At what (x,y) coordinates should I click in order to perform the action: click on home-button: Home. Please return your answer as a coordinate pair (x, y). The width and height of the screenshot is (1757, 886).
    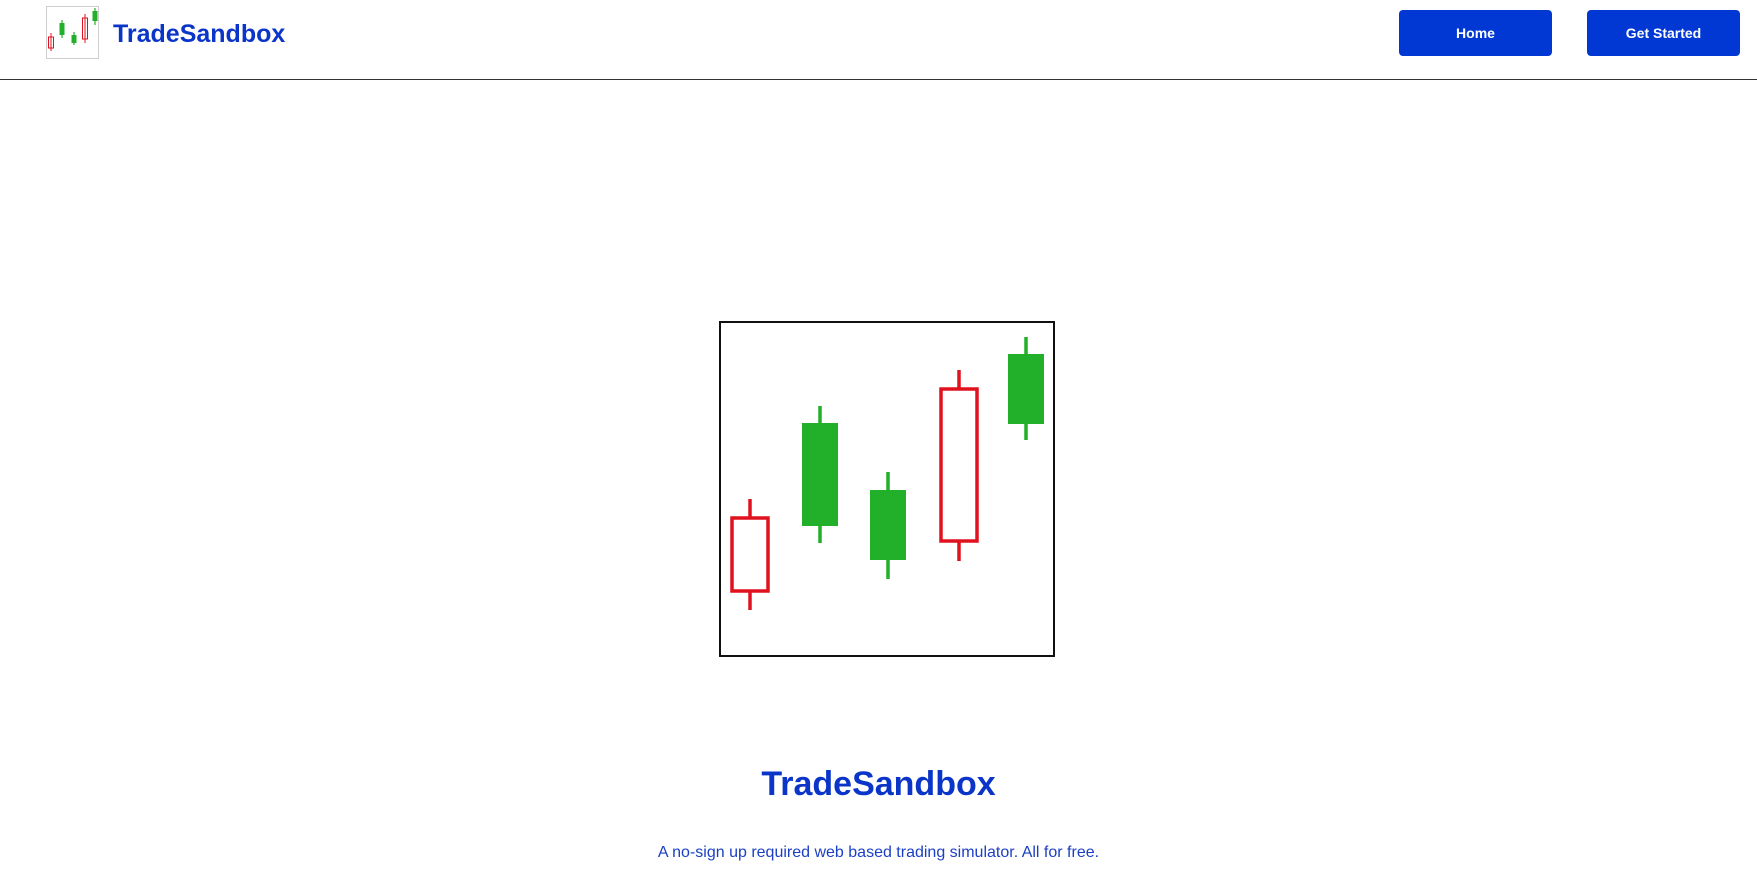
    Looking at the image, I should click on (1475, 33).